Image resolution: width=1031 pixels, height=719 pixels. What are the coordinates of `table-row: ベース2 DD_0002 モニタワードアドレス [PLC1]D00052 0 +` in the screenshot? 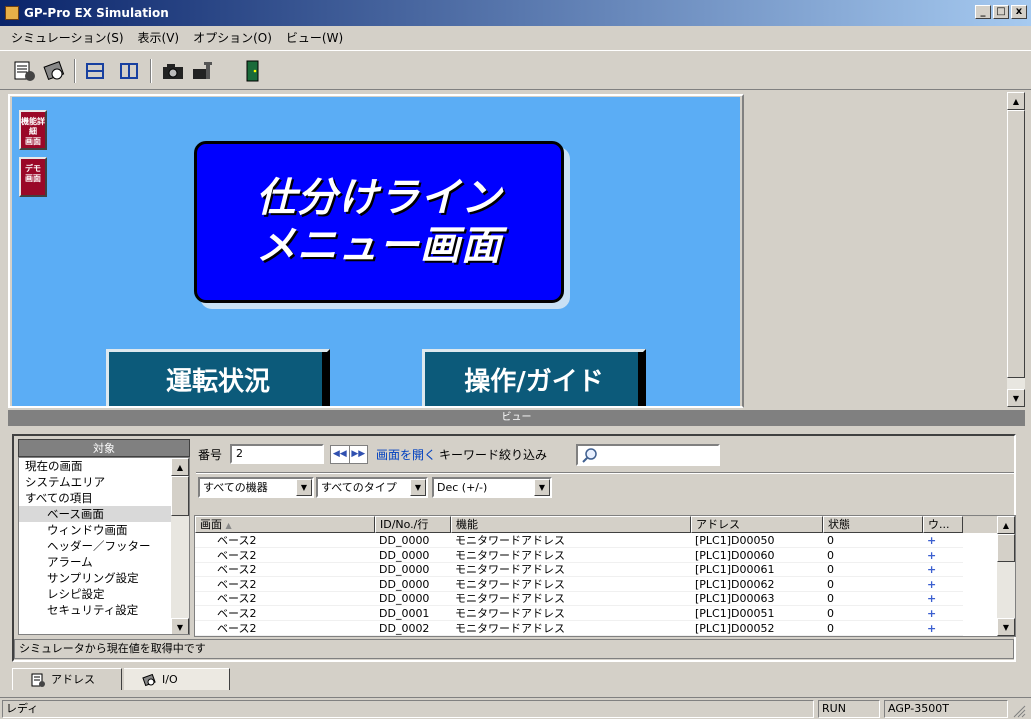 It's located at (605, 629).